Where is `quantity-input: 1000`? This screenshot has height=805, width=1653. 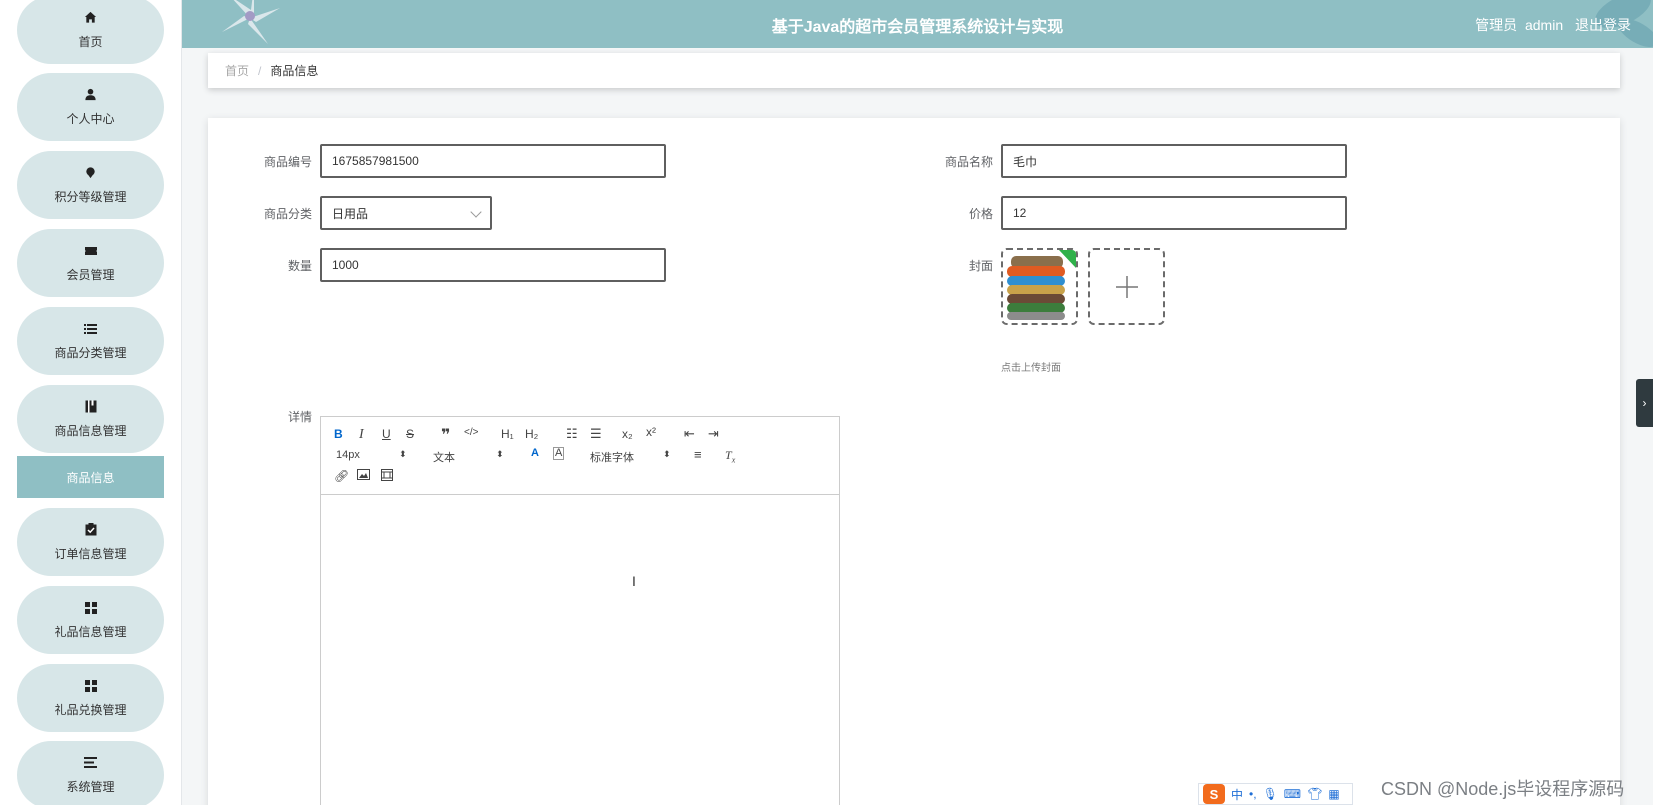 quantity-input: 1000 is located at coordinates (493, 265).